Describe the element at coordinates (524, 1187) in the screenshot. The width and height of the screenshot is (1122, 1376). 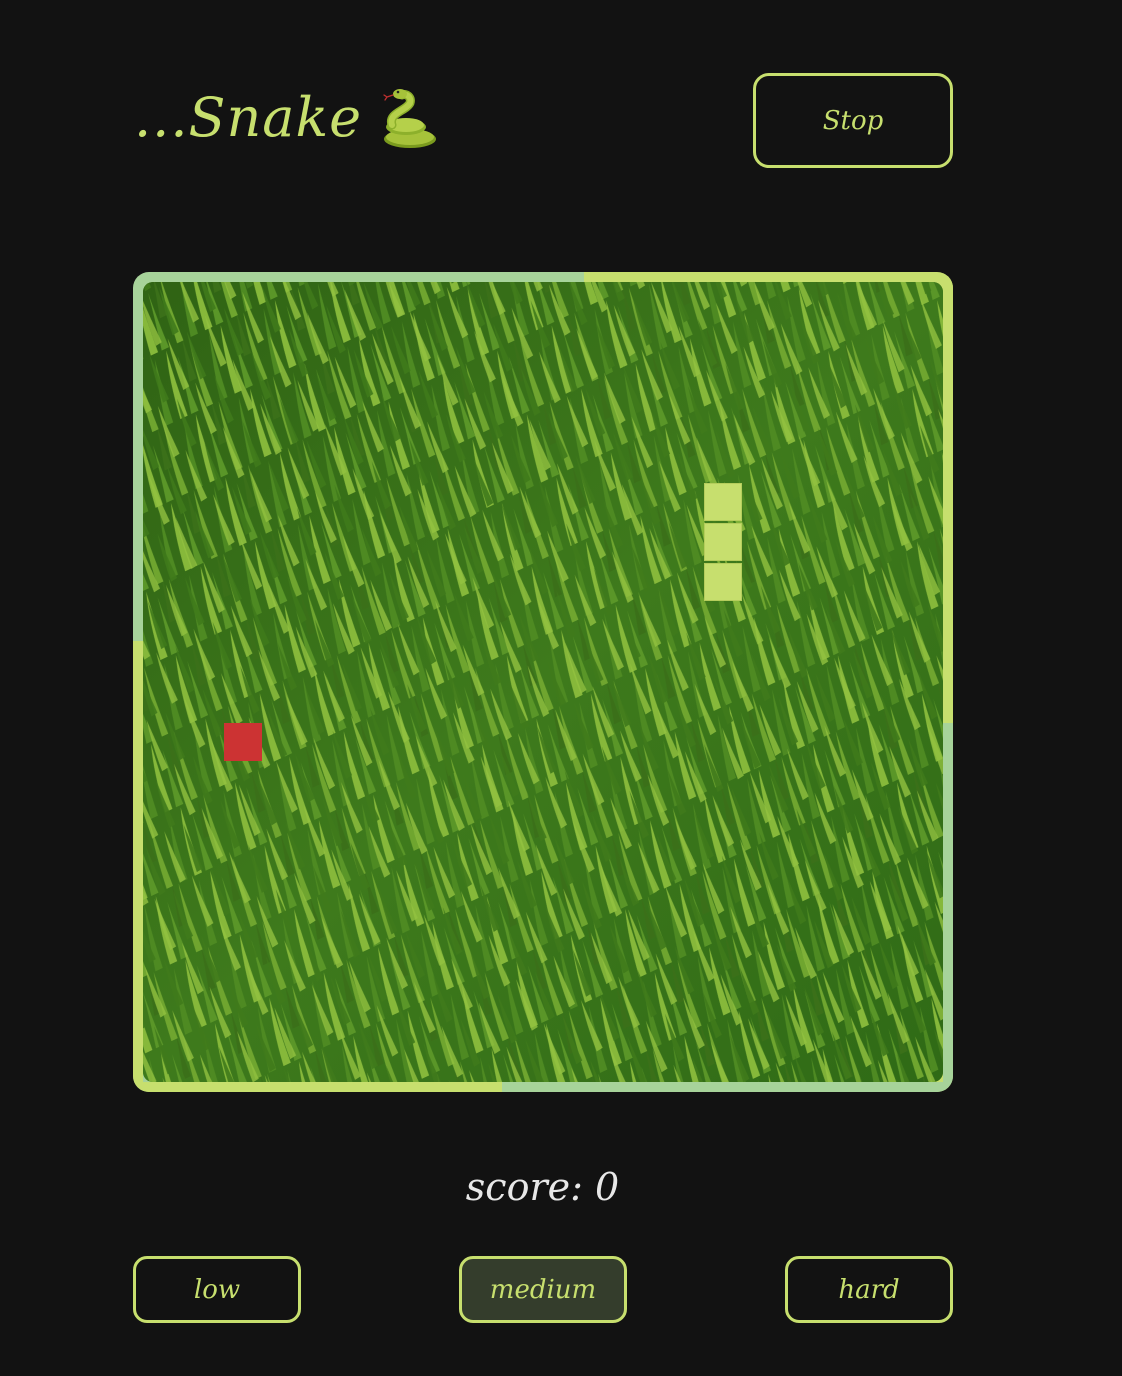
I see `score-label: score:` at that location.